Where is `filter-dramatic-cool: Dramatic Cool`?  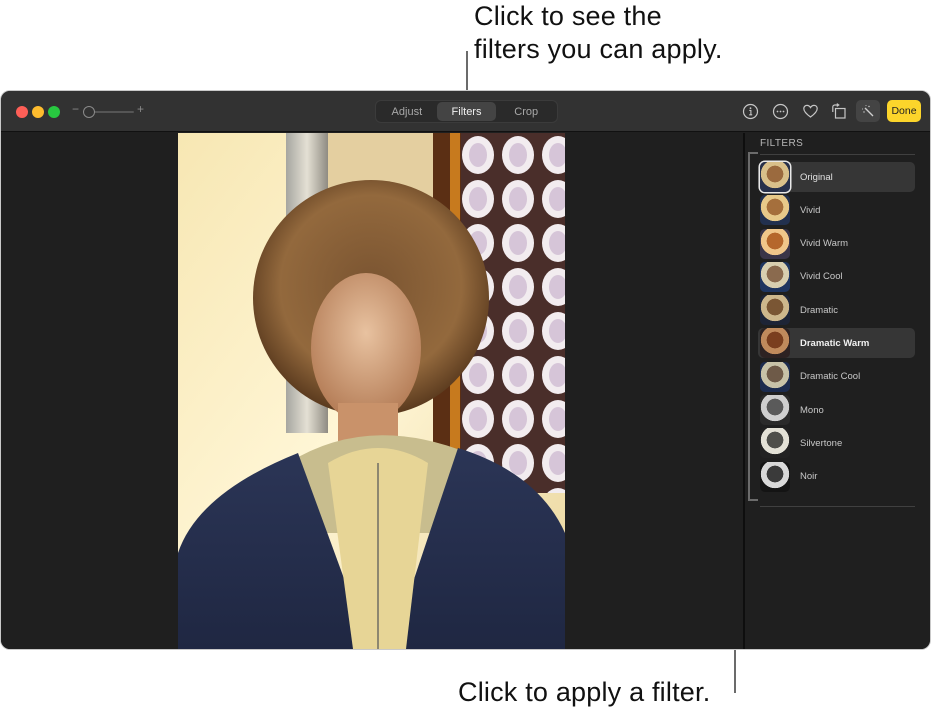 filter-dramatic-cool: Dramatic Cool is located at coordinates (836, 376).